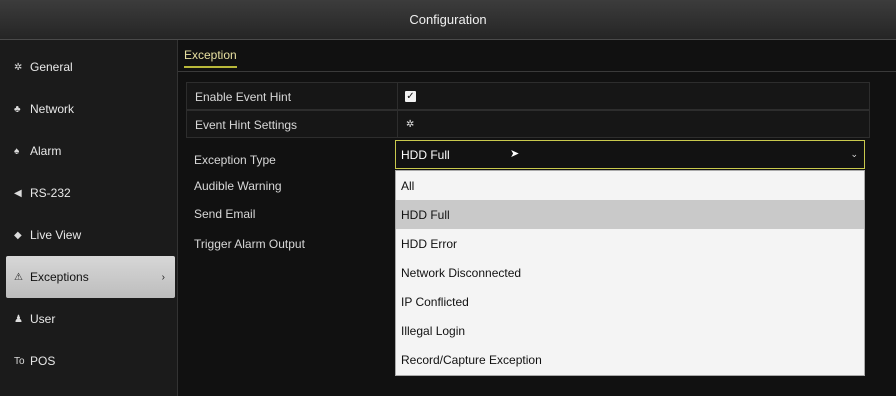 Image resolution: width=896 pixels, height=396 pixels. I want to click on sidebar-item-rs232: ◀ RS-232, so click(88, 193).